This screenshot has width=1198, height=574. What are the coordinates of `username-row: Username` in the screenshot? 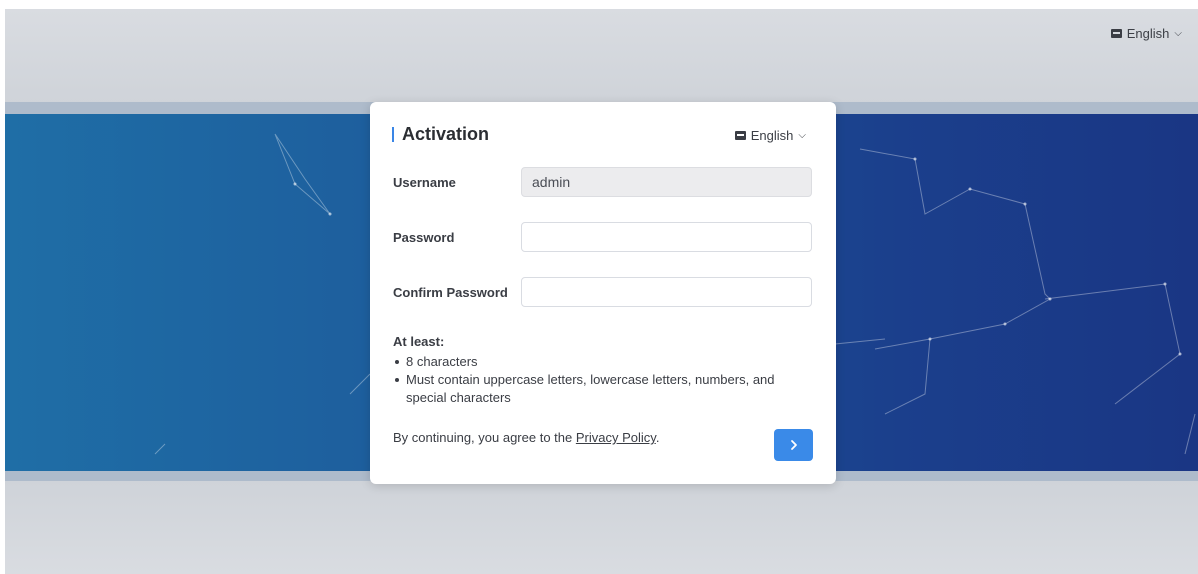 It's located at (602, 182).